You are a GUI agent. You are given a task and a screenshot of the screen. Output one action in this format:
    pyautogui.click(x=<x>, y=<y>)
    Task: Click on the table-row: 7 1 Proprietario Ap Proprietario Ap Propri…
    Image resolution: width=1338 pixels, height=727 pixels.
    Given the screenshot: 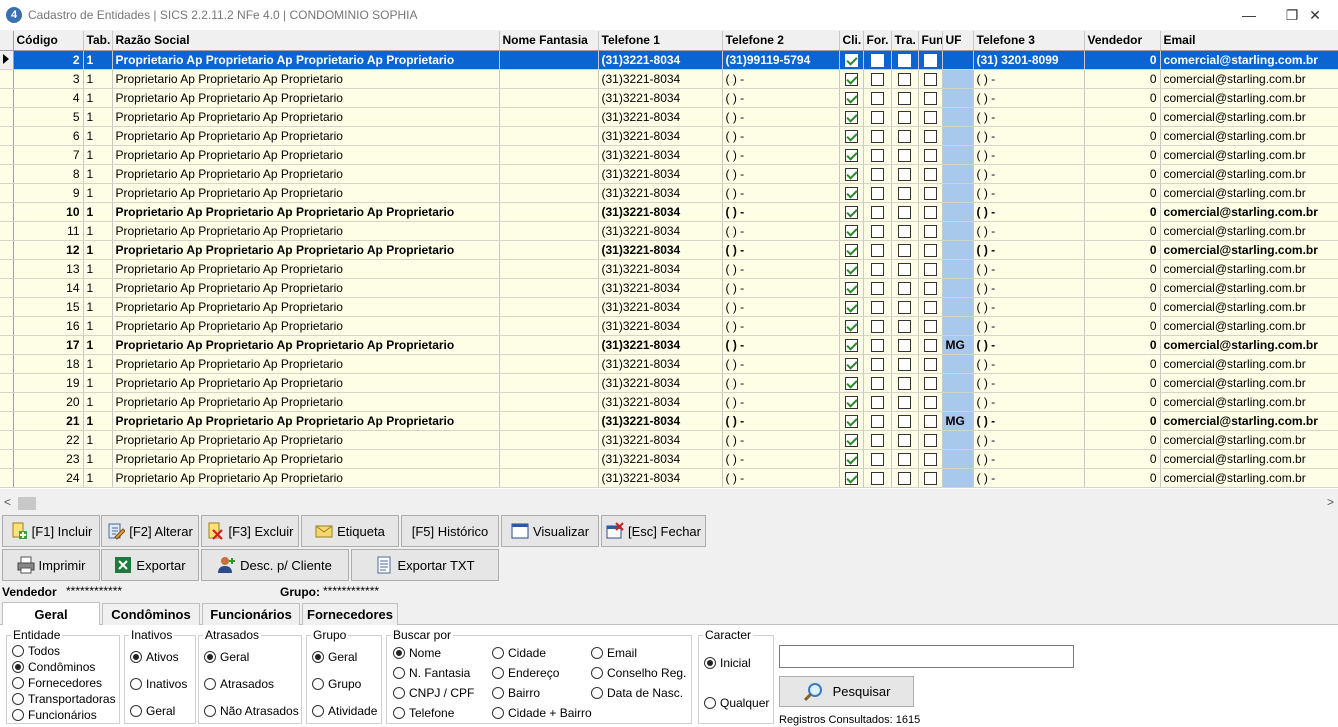 What is the action you would take?
    pyautogui.click(x=669, y=155)
    